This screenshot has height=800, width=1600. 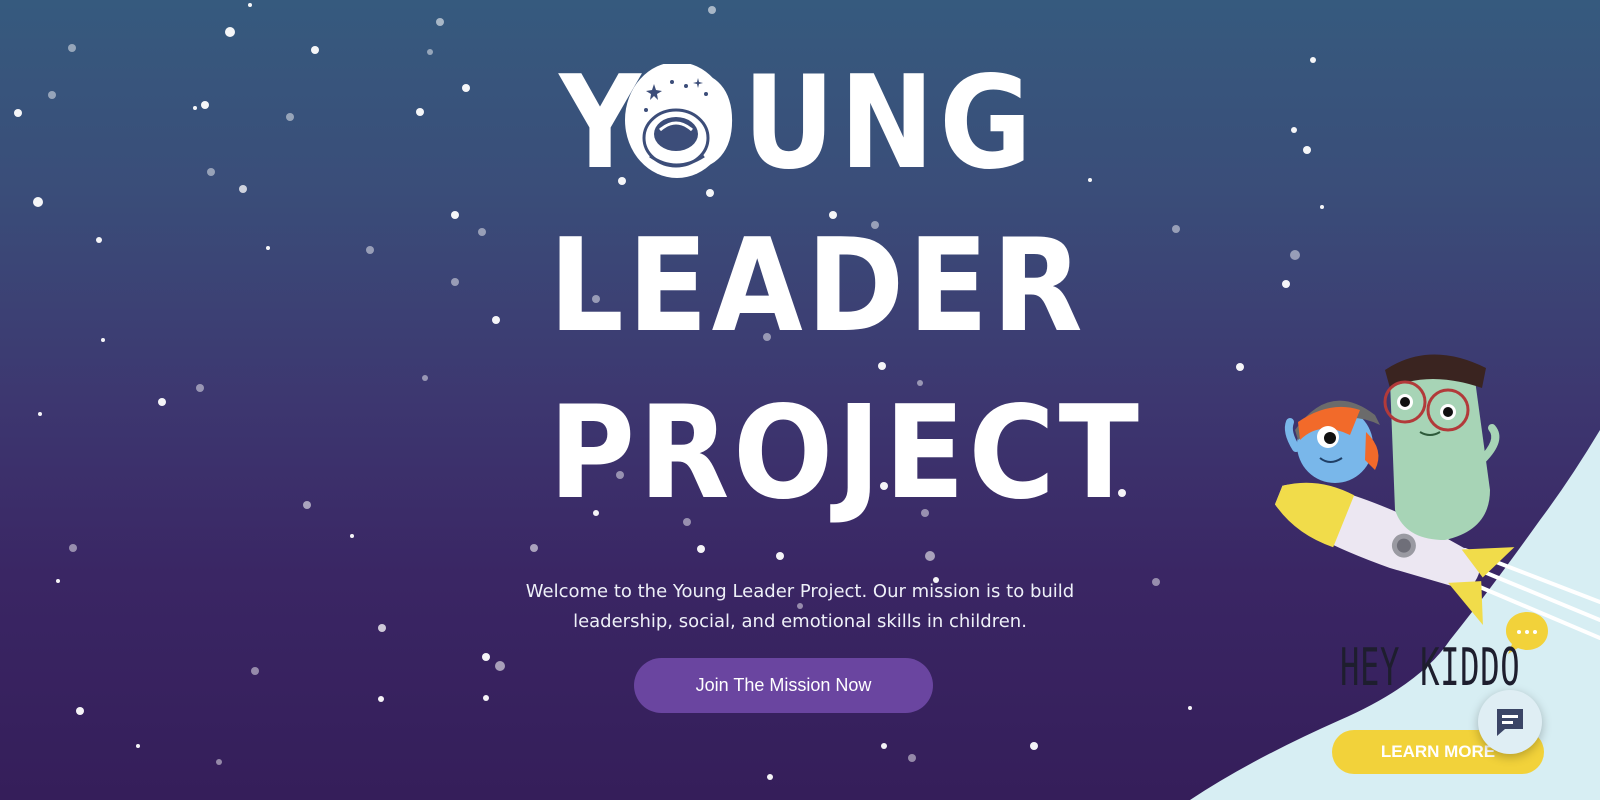 I want to click on promo-heading: HEY KIDDO, so click(x=1430, y=668).